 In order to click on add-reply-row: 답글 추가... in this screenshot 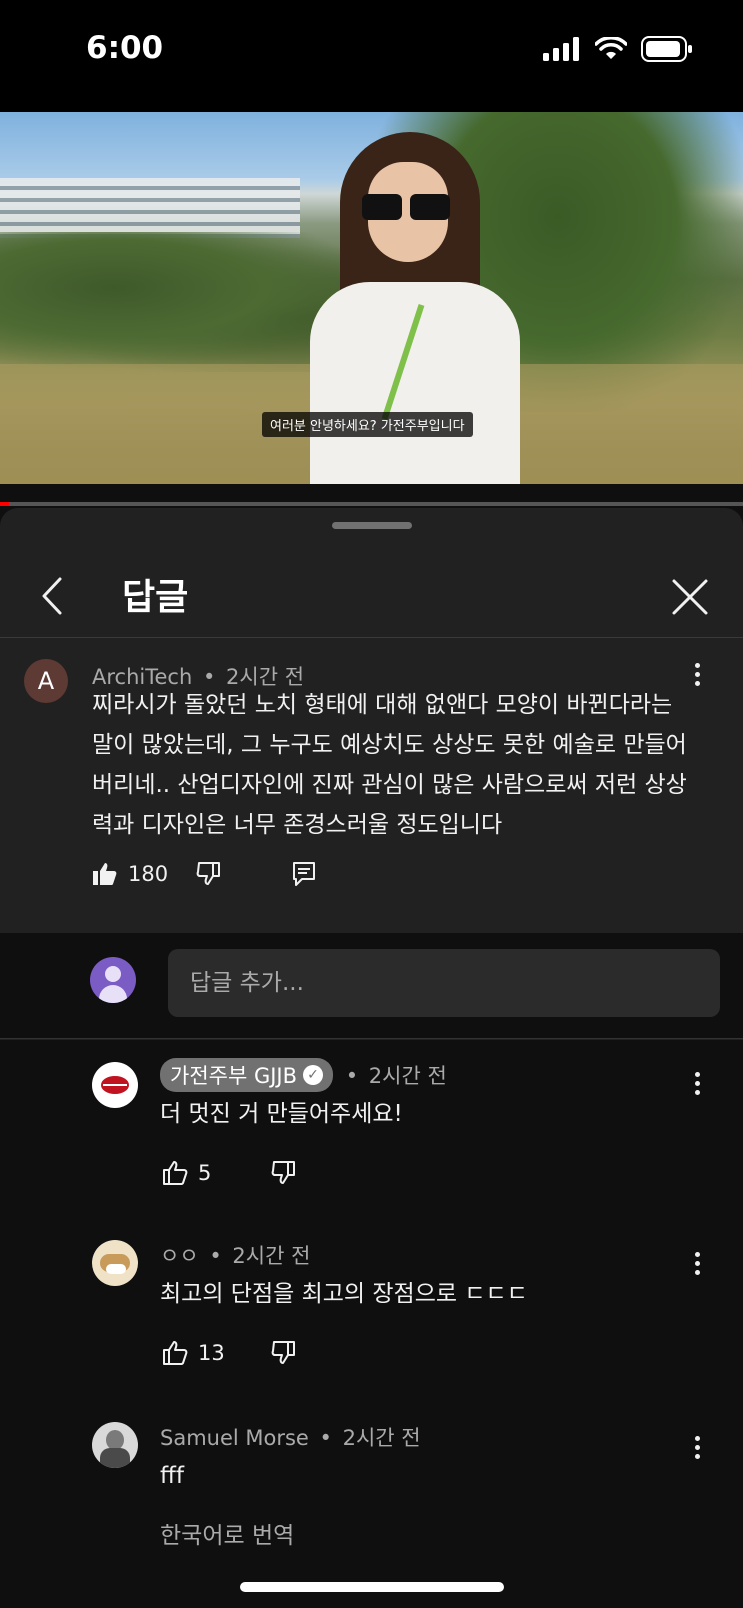, I will do `click(371, 986)`.